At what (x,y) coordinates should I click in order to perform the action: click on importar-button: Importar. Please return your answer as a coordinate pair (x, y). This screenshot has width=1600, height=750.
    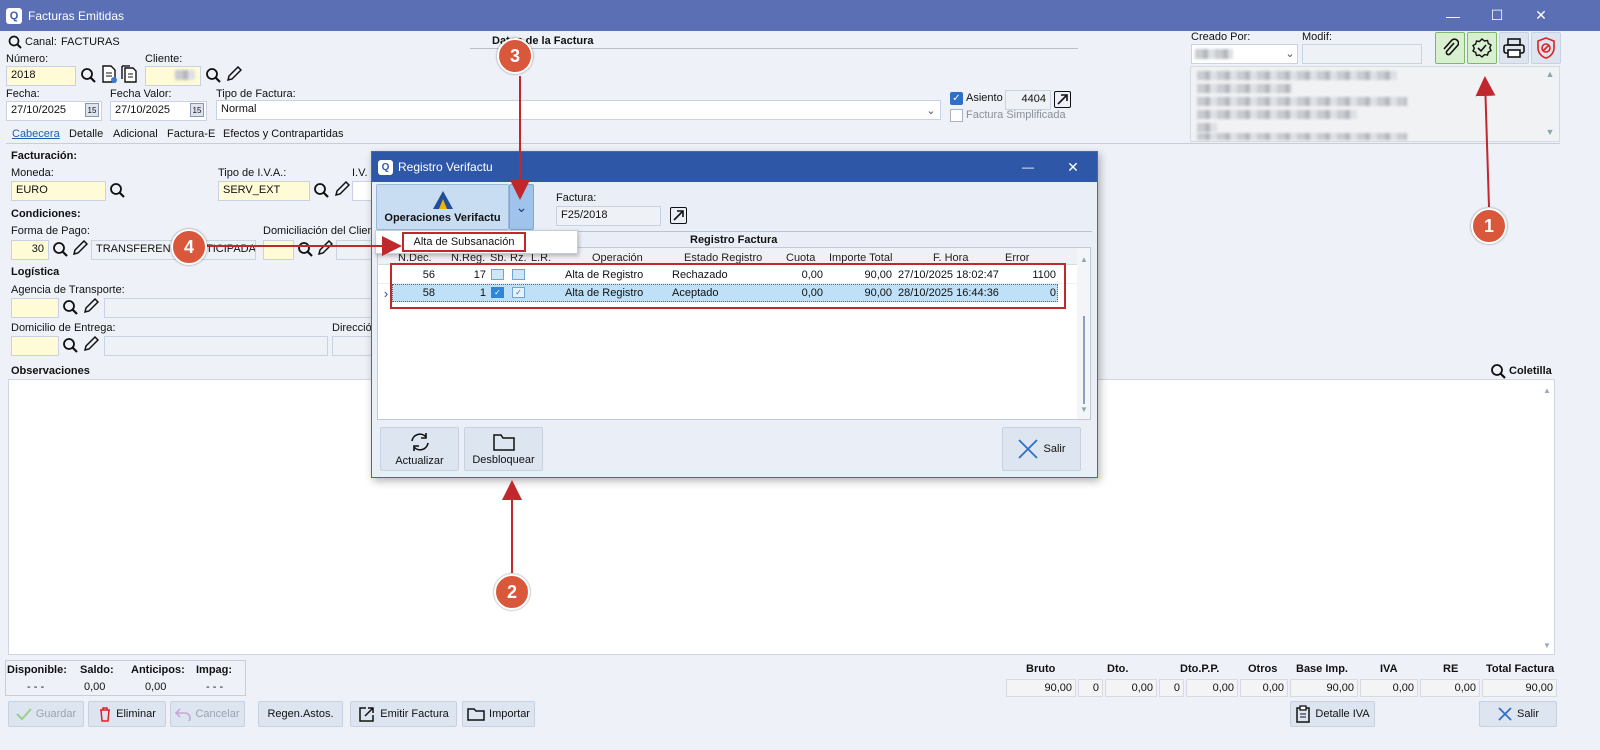
    Looking at the image, I should click on (498, 714).